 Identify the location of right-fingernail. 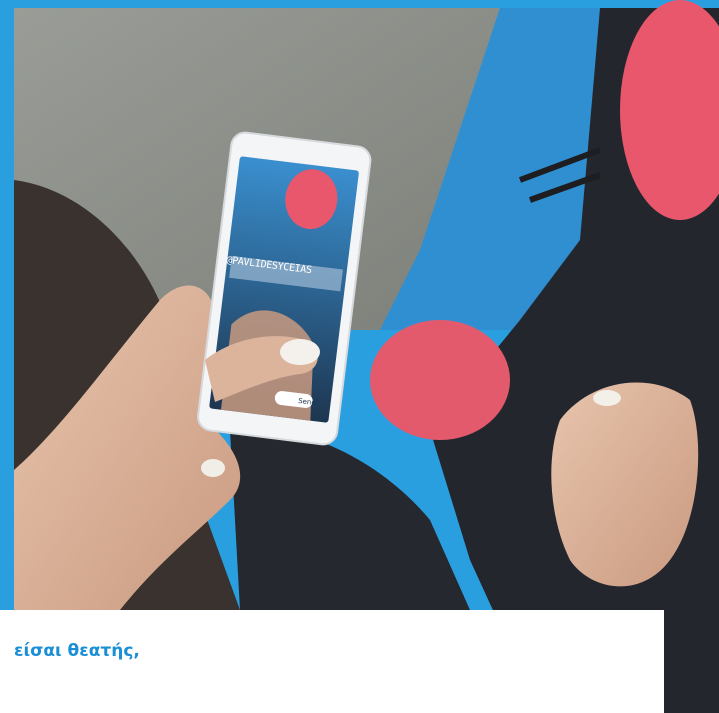
(607, 398).